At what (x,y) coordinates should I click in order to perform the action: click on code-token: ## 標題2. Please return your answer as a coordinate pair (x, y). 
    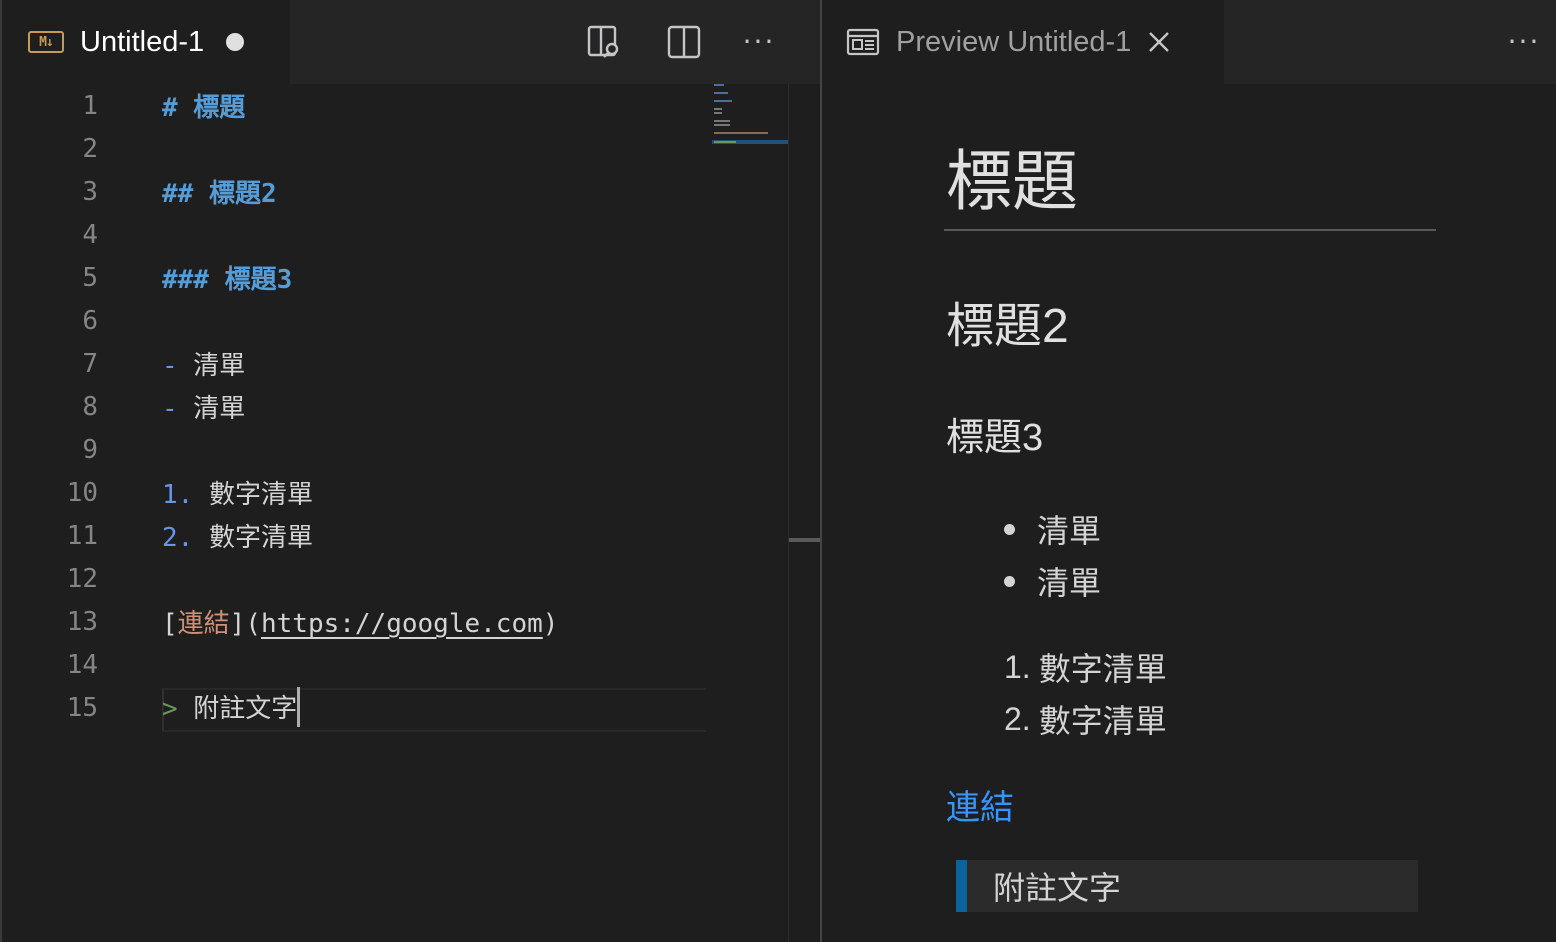
    Looking at the image, I should click on (219, 194).